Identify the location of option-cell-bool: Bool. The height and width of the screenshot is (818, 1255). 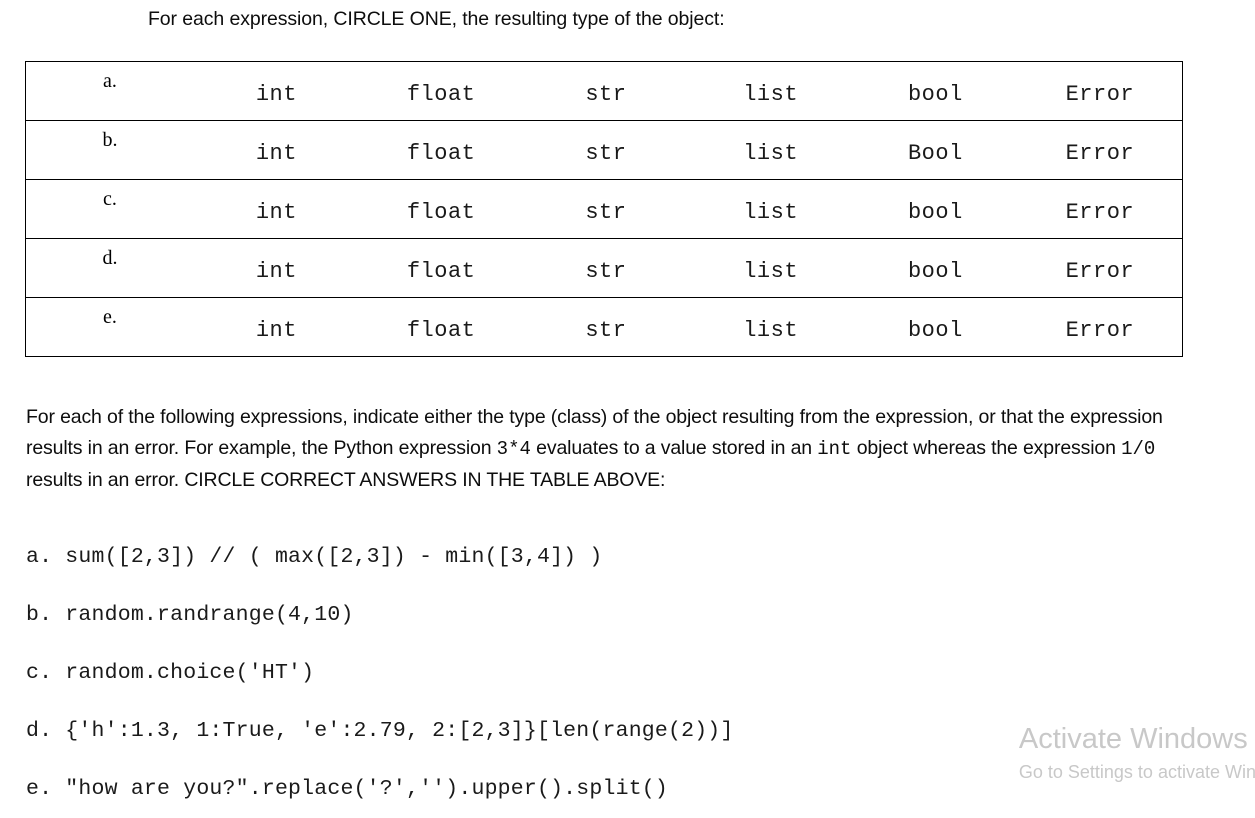
(935, 150).